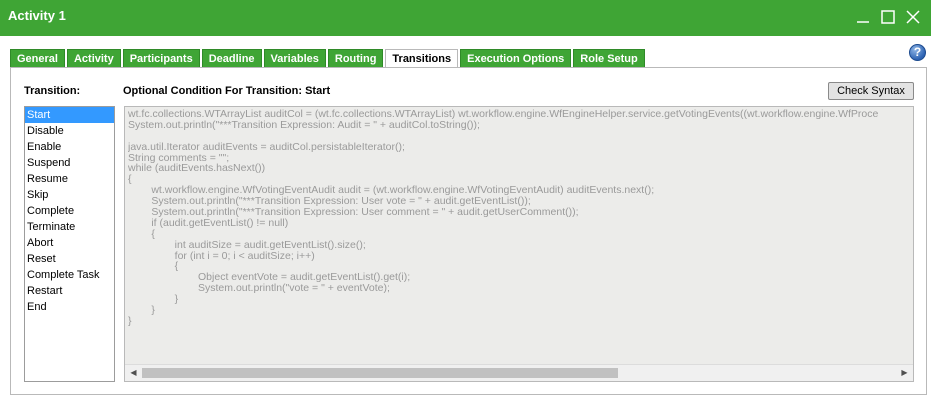  I want to click on minimize-icon, so click(863, 17).